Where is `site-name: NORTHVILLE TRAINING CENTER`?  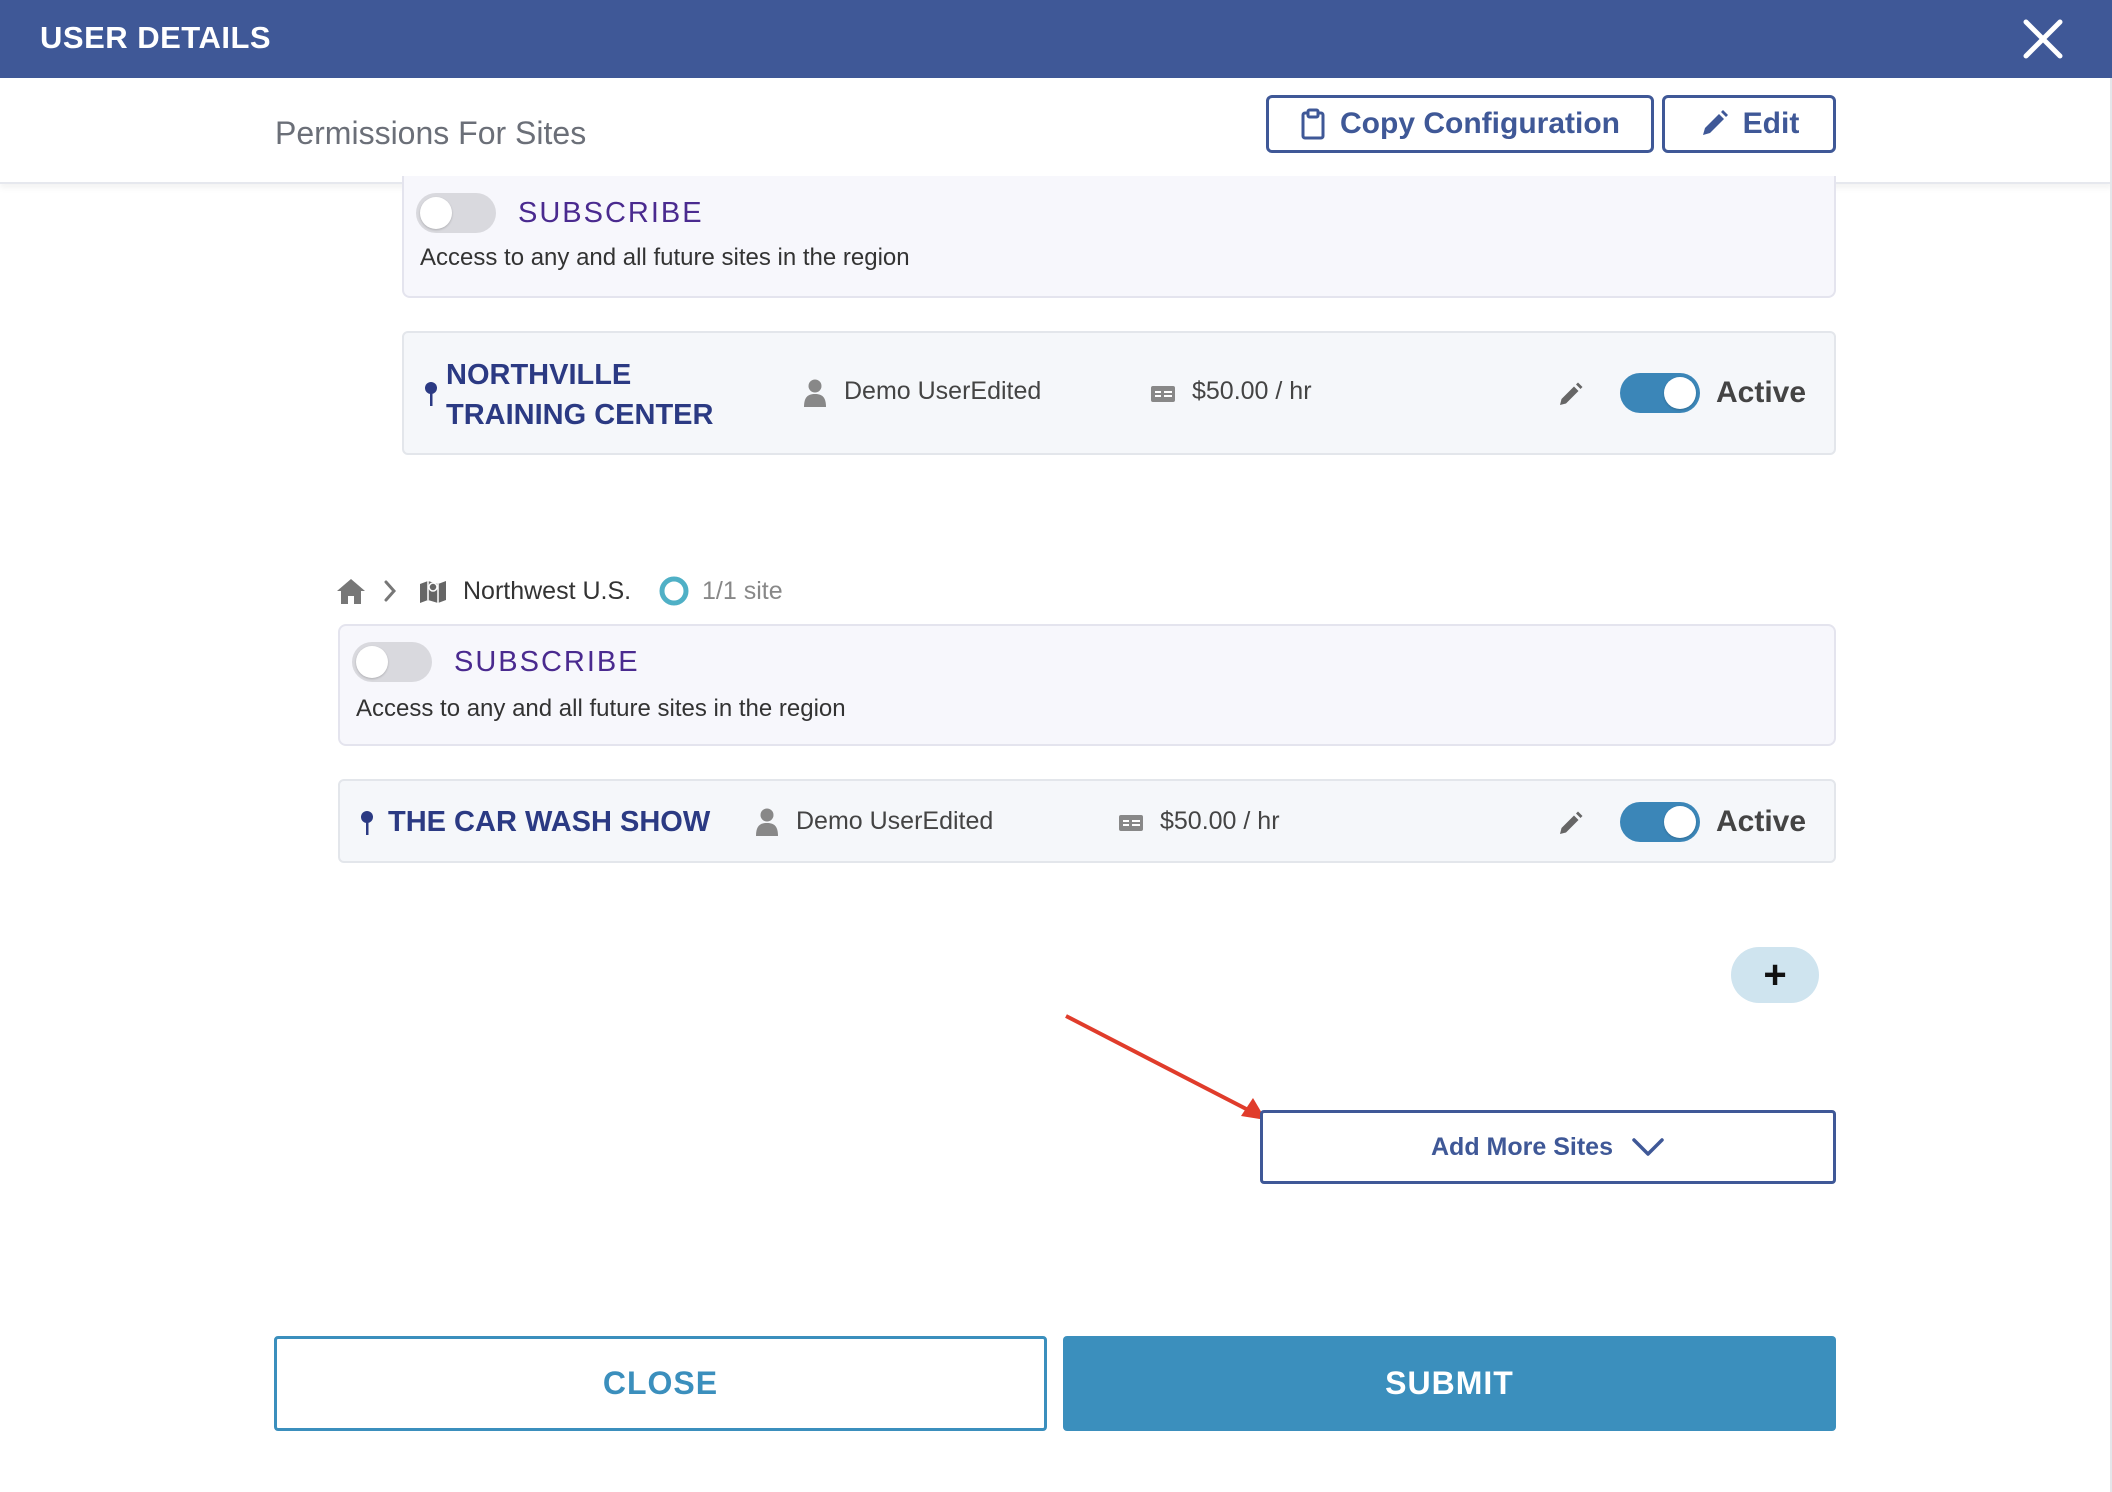
site-name: NORTHVILLE TRAINING CENTER is located at coordinates (579, 395).